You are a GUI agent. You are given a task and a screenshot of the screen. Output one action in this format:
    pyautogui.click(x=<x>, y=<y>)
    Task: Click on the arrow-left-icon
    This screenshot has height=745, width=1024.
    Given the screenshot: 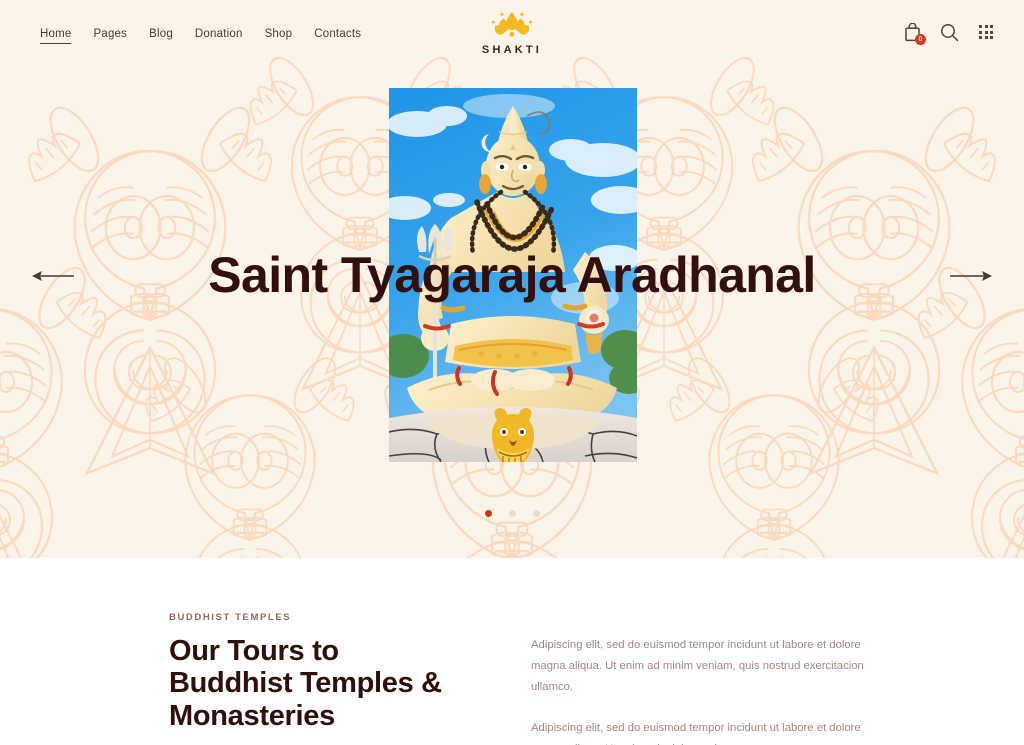 What is the action you would take?
    pyautogui.click(x=53, y=276)
    